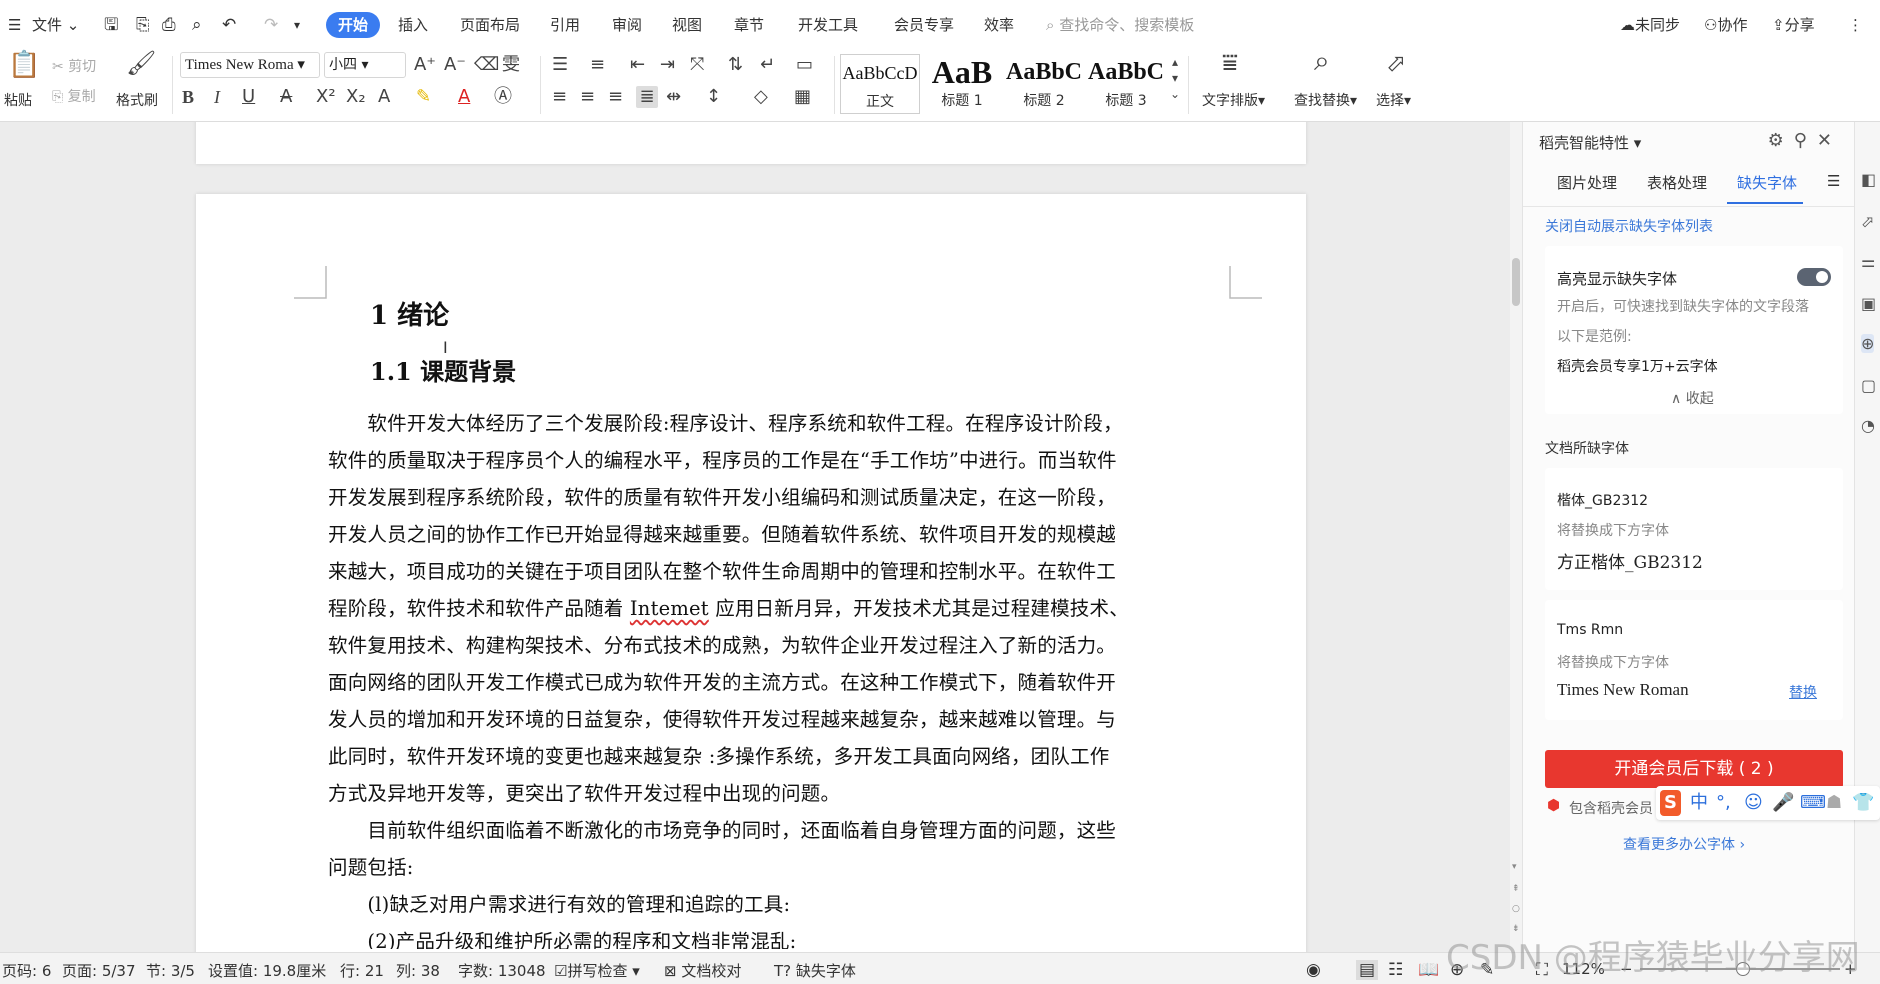 The width and height of the screenshot is (1880, 984). I want to click on tab-review: 审阅, so click(627, 25).